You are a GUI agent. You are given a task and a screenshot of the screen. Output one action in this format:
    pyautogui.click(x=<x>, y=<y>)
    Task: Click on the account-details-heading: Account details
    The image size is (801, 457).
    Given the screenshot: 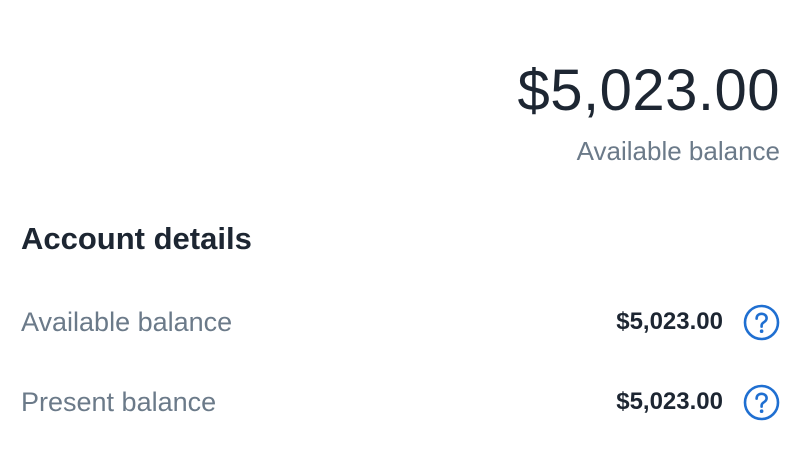 What is the action you would take?
    pyautogui.click(x=136, y=238)
    